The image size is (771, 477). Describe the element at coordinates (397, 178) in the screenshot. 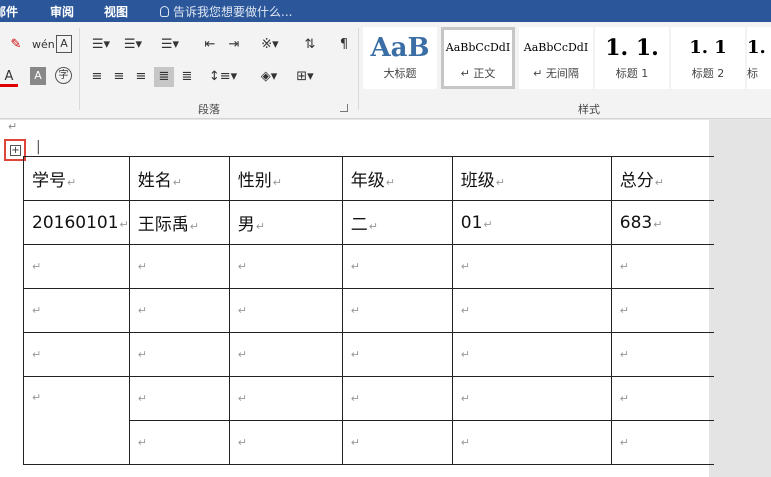

I see `header-cell-grade: 年级↵` at that location.